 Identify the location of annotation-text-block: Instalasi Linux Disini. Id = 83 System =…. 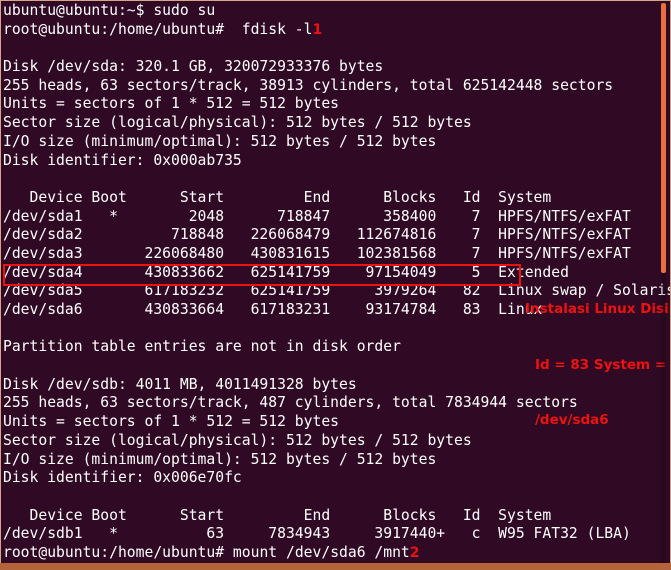
(597, 365).